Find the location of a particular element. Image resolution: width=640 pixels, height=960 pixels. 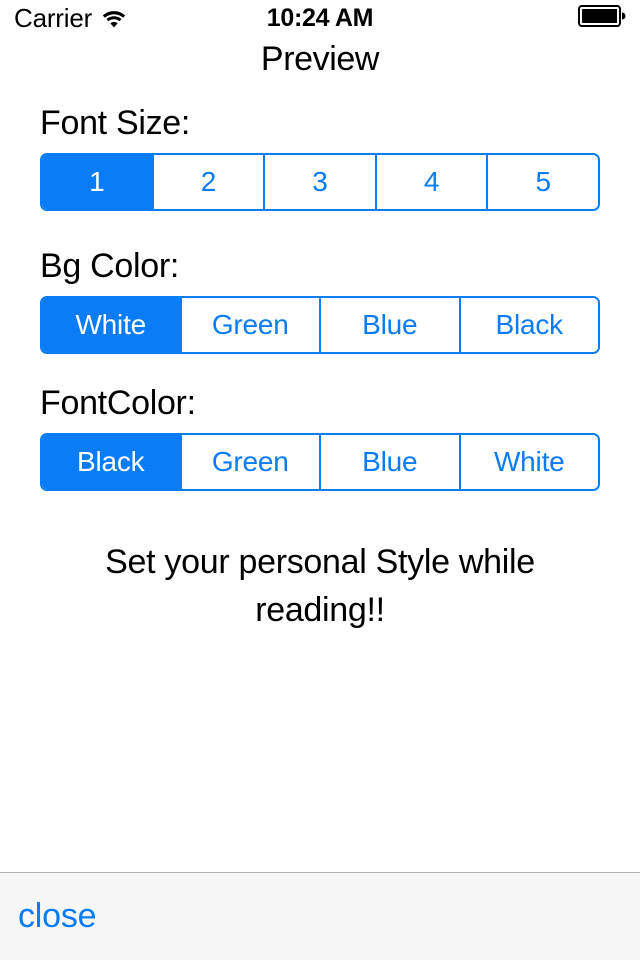

bg-color-label: Bg Color: is located at coordinates (110, 266).